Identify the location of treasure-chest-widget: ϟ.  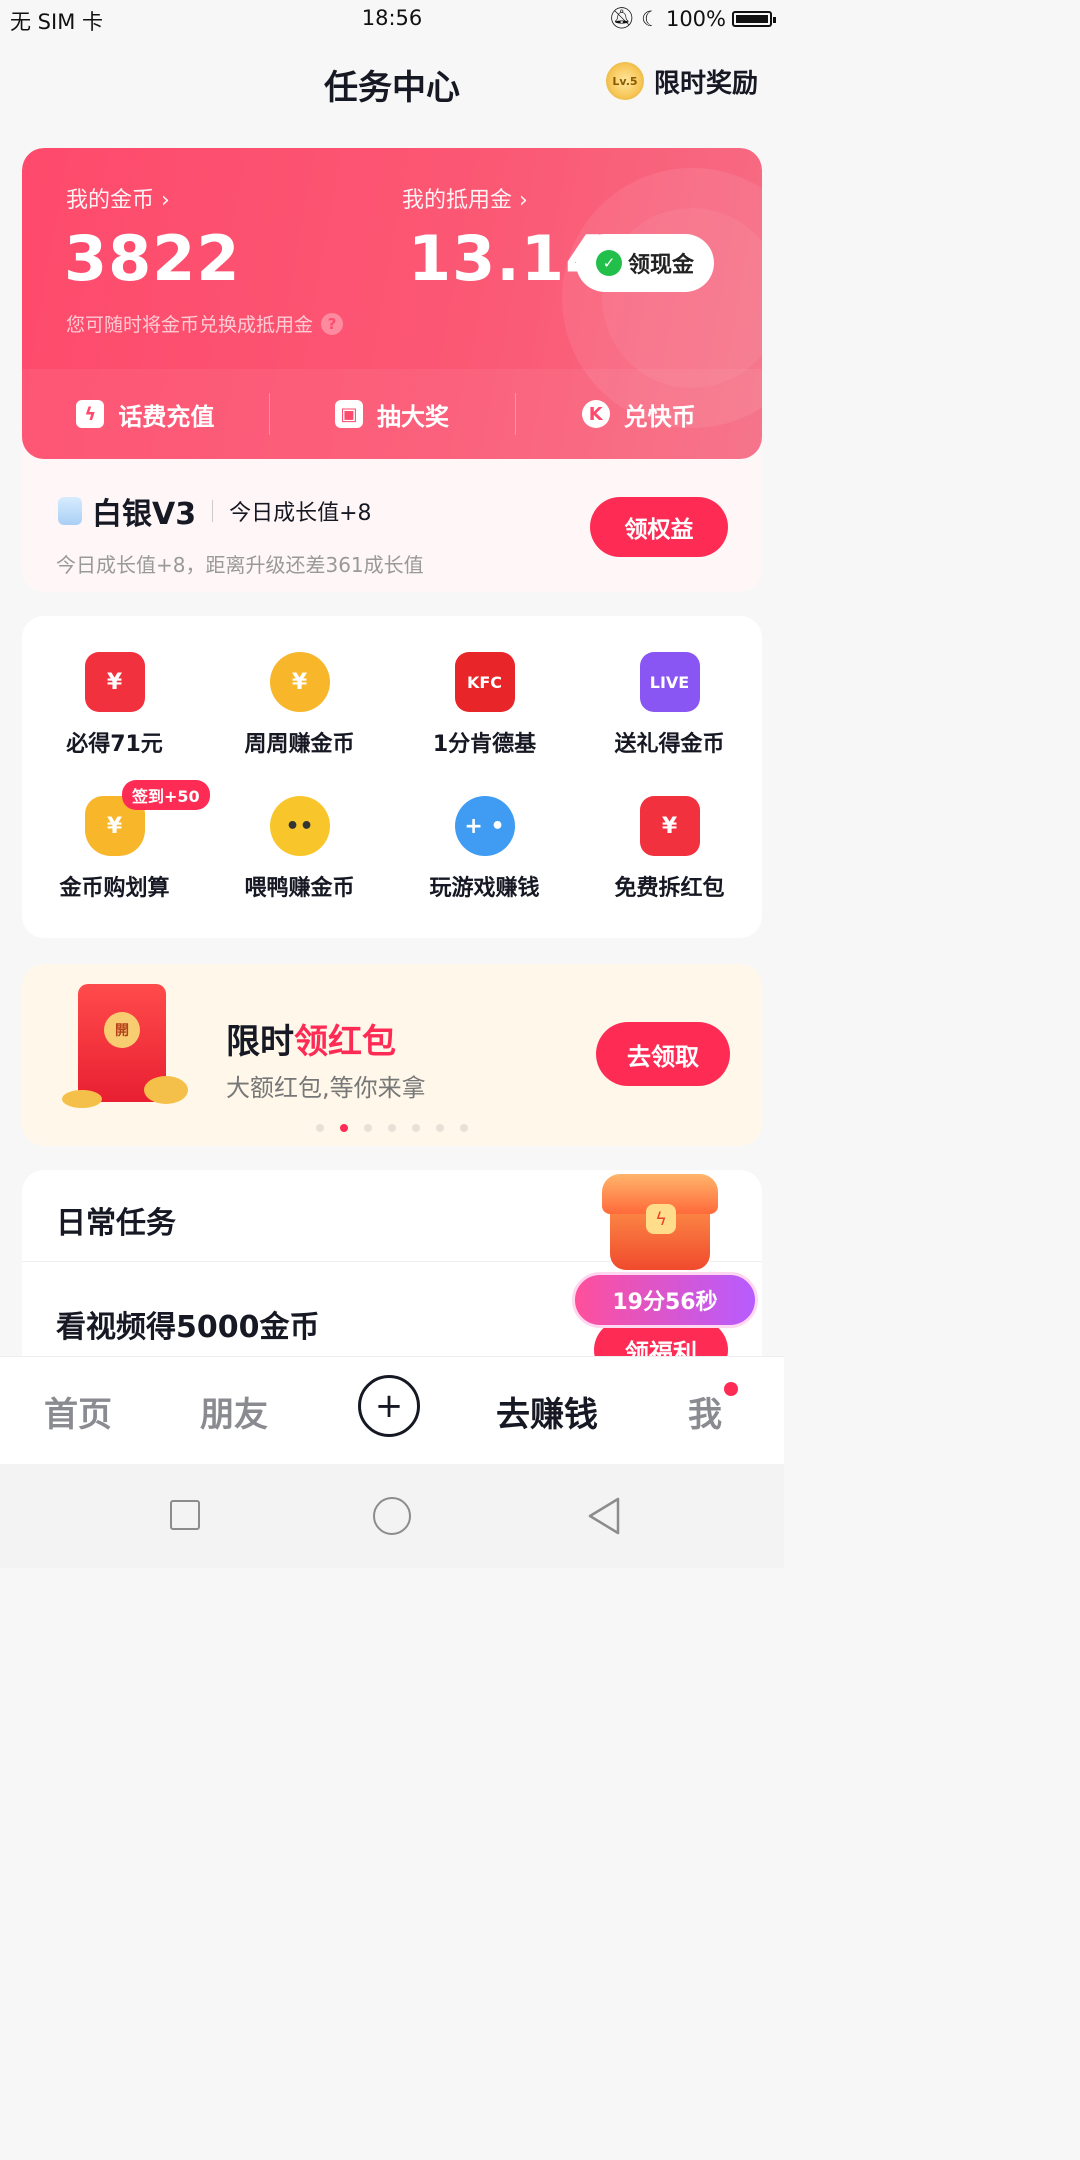
(661, 1225).